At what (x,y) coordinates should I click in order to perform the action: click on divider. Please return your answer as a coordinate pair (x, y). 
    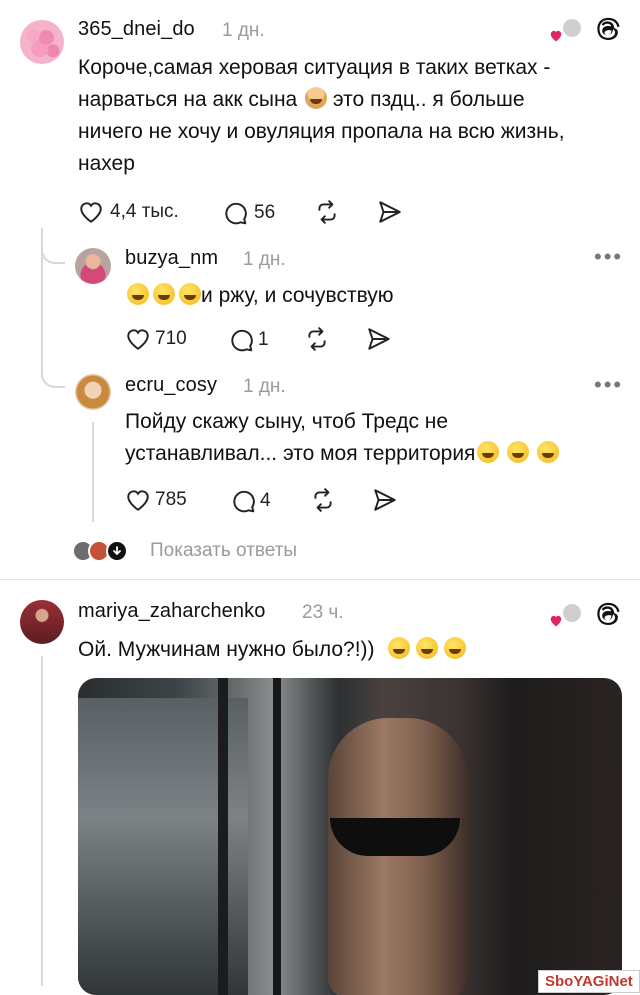
    Looking at the image, I should click on (320, 579).